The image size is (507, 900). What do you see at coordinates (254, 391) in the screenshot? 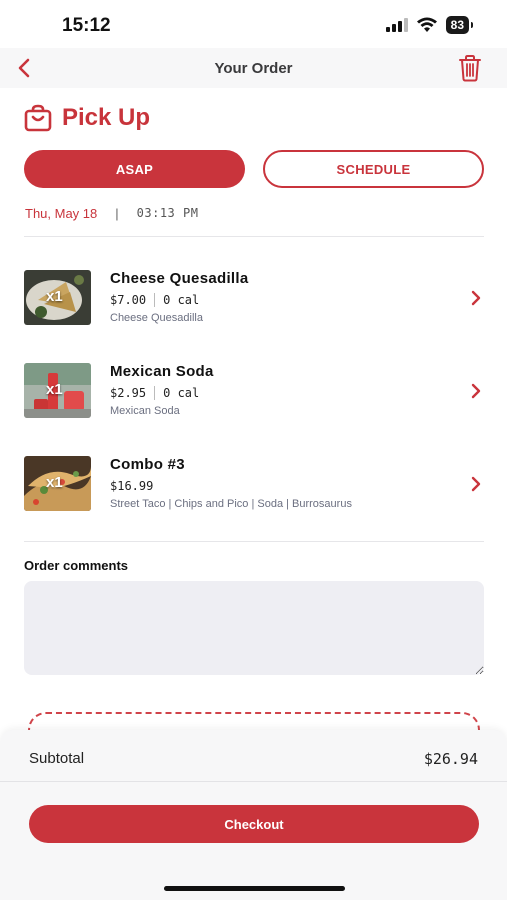
I see `order-item: x1 Mexican Soda $2.95 0 cal Mexican Soda` at bounding box center [254, 391].